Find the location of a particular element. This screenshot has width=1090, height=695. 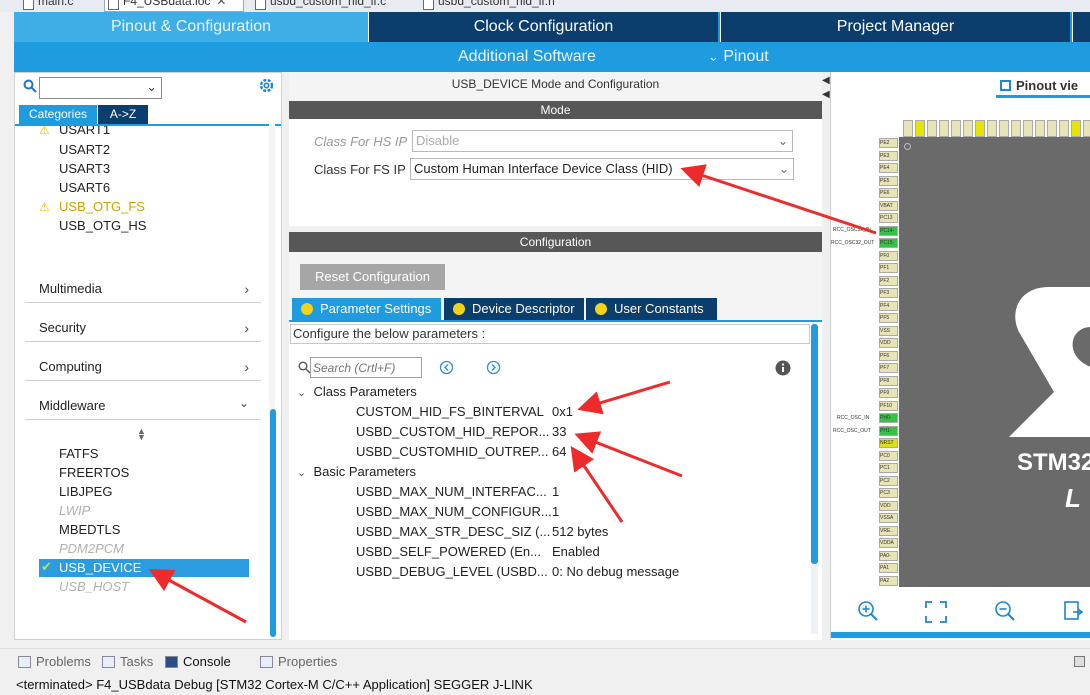

tab-properties: Properties is located at coordinates (298, 661).